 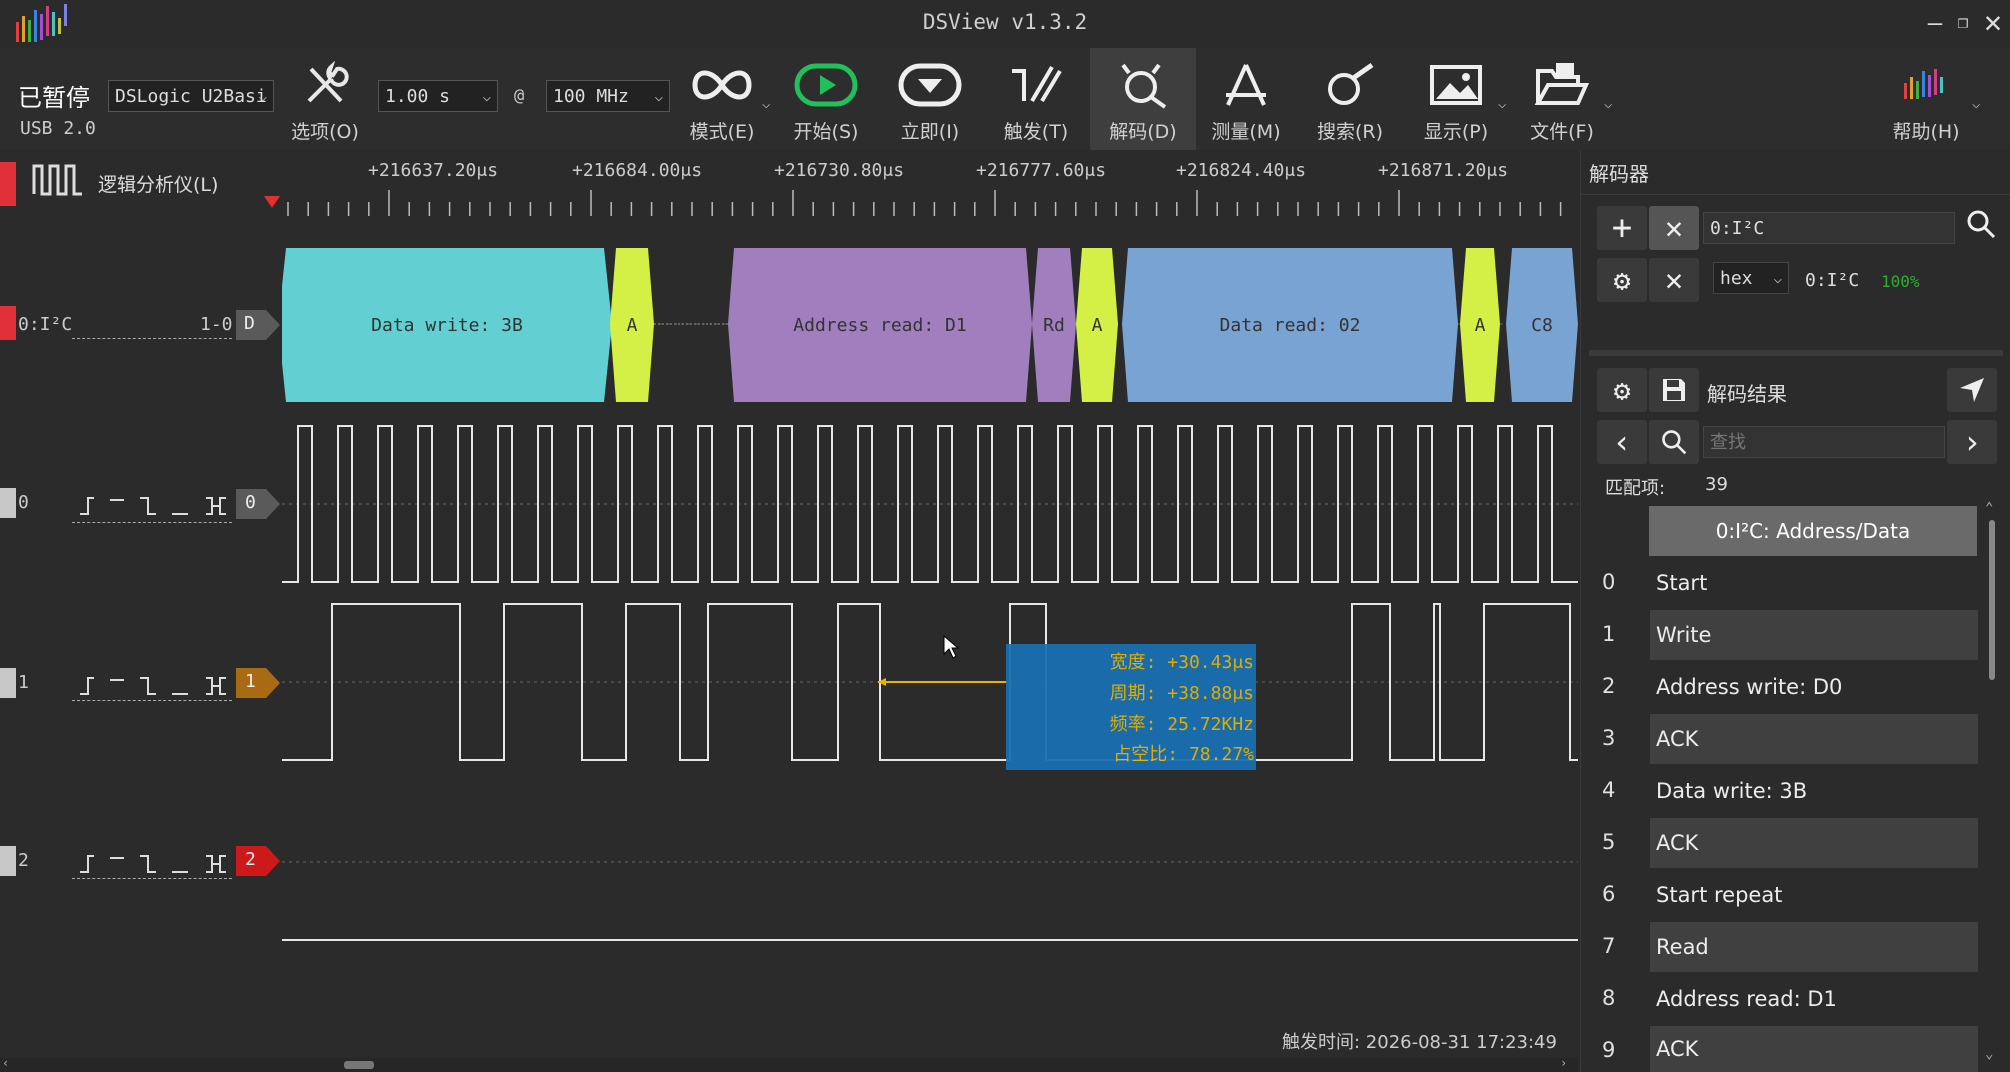 What do you see at coordinates (1814, 843) in the screenshot?
I see `result-text: ACK` at bounding box center [1814, 843].